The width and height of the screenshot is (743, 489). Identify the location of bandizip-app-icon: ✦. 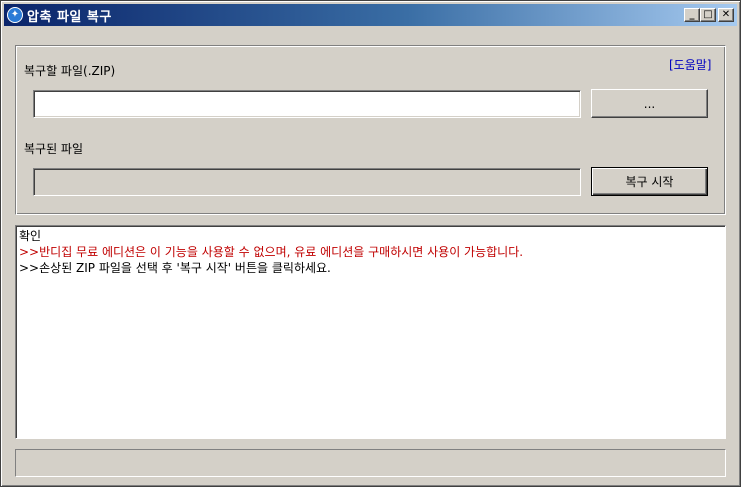
(15, 15).